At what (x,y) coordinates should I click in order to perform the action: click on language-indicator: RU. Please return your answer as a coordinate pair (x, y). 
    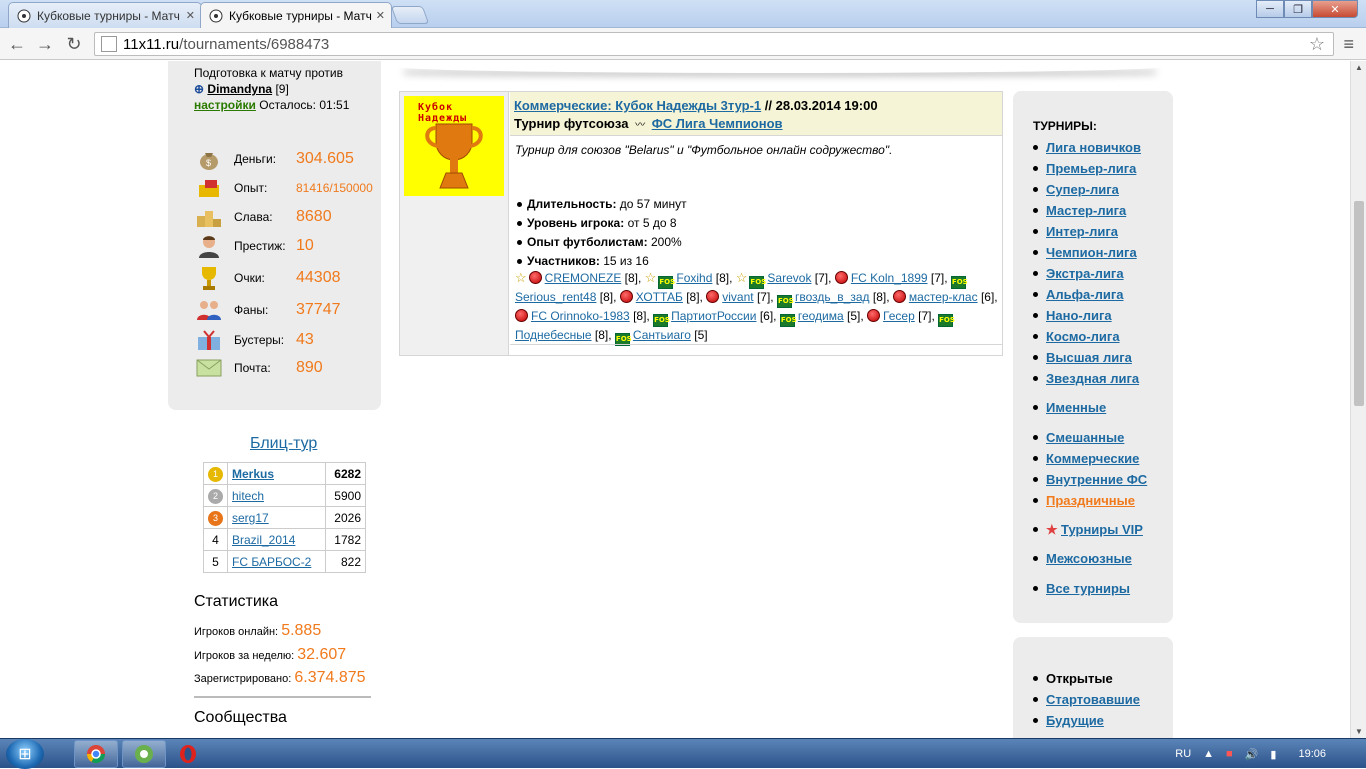
    Looking at the image, I should click on (1183, 754).